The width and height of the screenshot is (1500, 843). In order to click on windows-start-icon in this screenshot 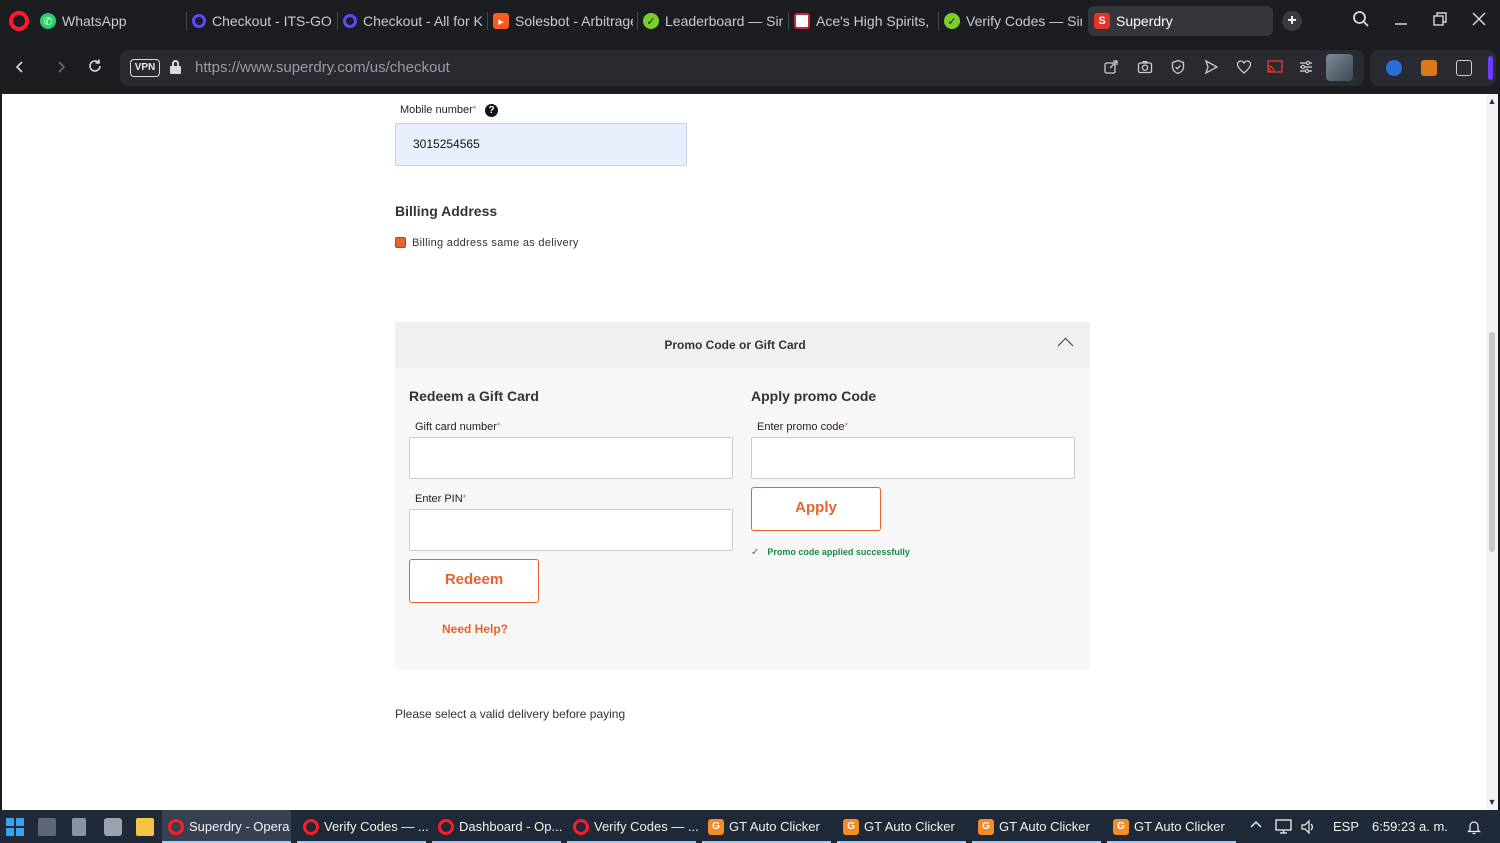, I will do `click(15, 827)`.